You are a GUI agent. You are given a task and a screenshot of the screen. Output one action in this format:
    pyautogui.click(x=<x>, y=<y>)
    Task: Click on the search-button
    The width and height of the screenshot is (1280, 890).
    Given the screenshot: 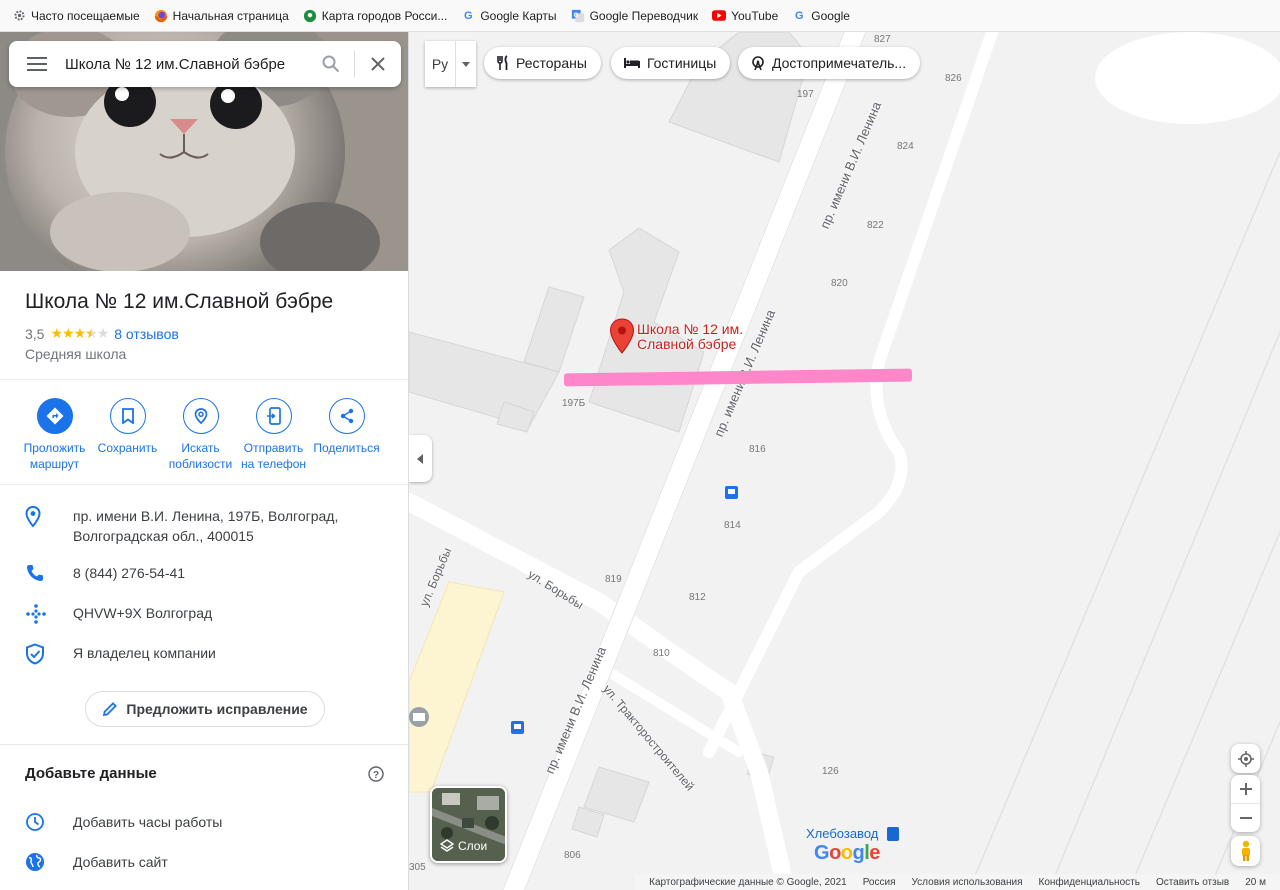 What is the action you would take?
    pyautogui.click(x=331, y=64)
    